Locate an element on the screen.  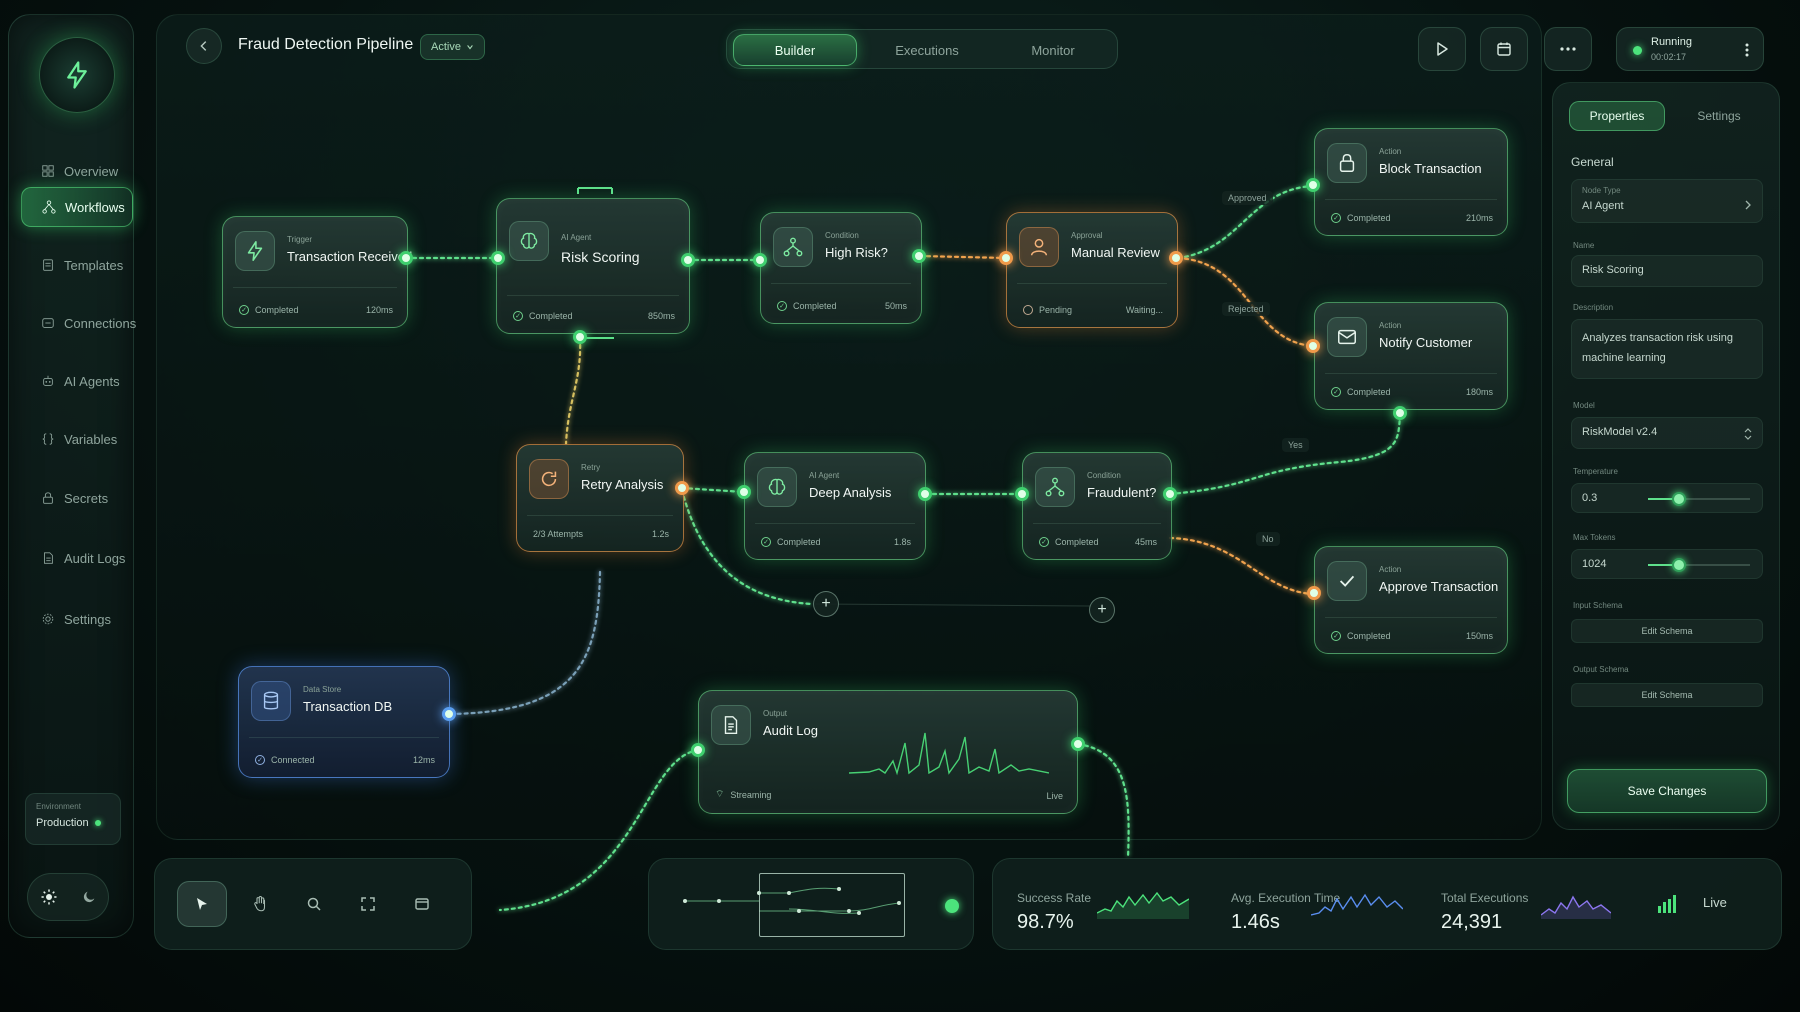
node-duration: 12ms is located at coordinates (423, 760).